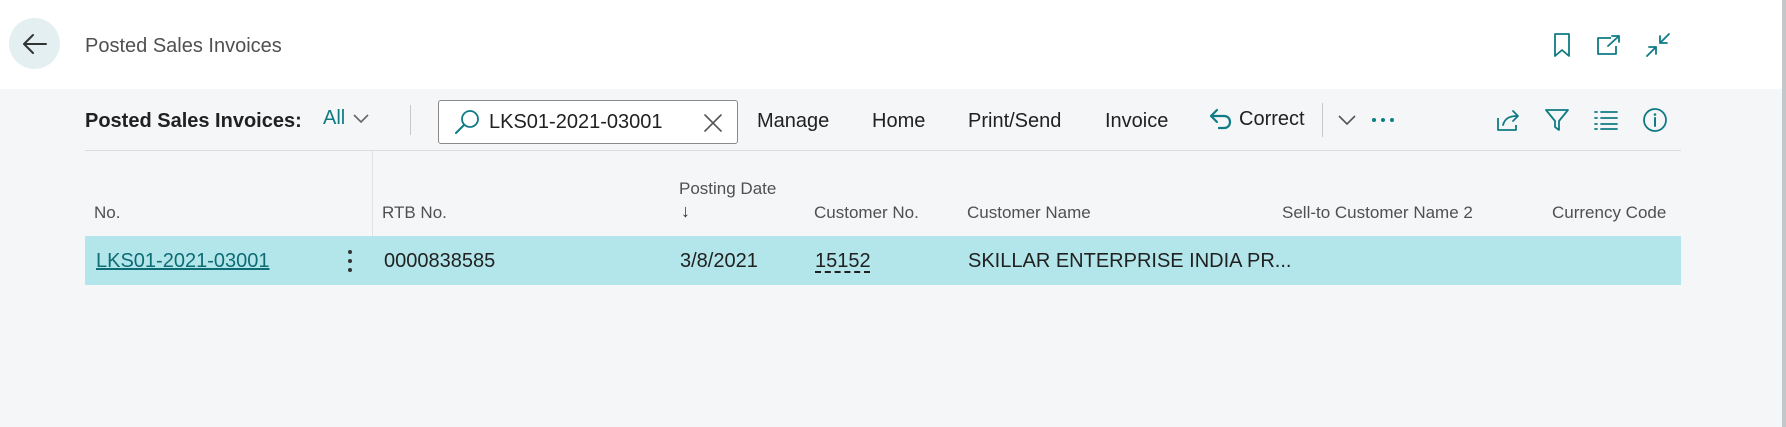 This screenshot has height=427, width=1786. I want to click on open-new-window-button, so click(1608, 45).